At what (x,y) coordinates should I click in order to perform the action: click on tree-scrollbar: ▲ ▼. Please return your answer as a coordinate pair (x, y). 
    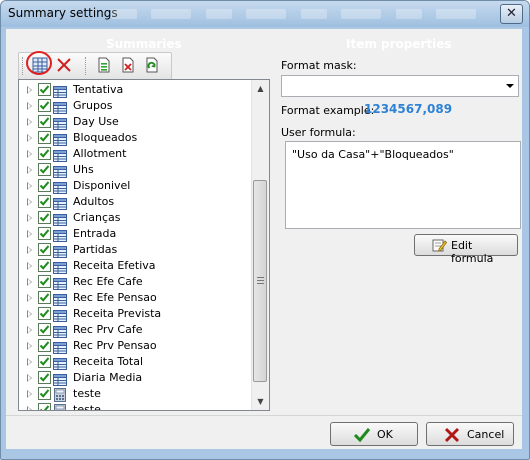
    Looking at the image, I should click on (260, 245).